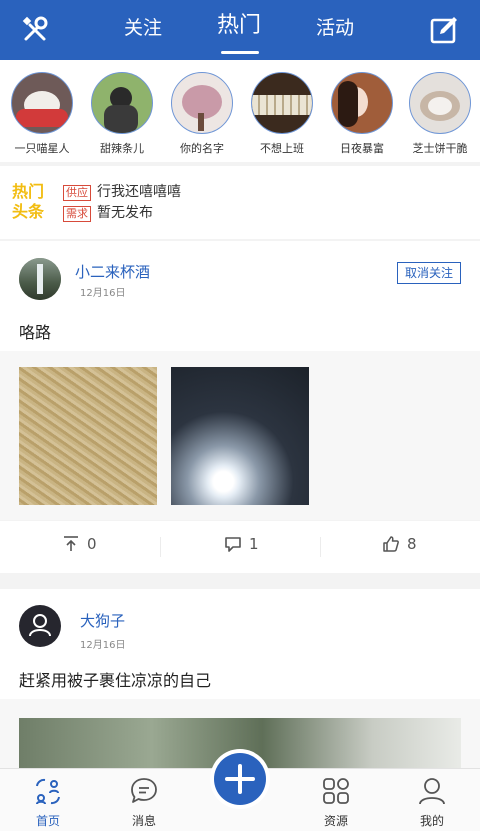 The height and width of the screenshot is (831, 480). I want to click on story-item: 日夜暴富, so click(362, 114).